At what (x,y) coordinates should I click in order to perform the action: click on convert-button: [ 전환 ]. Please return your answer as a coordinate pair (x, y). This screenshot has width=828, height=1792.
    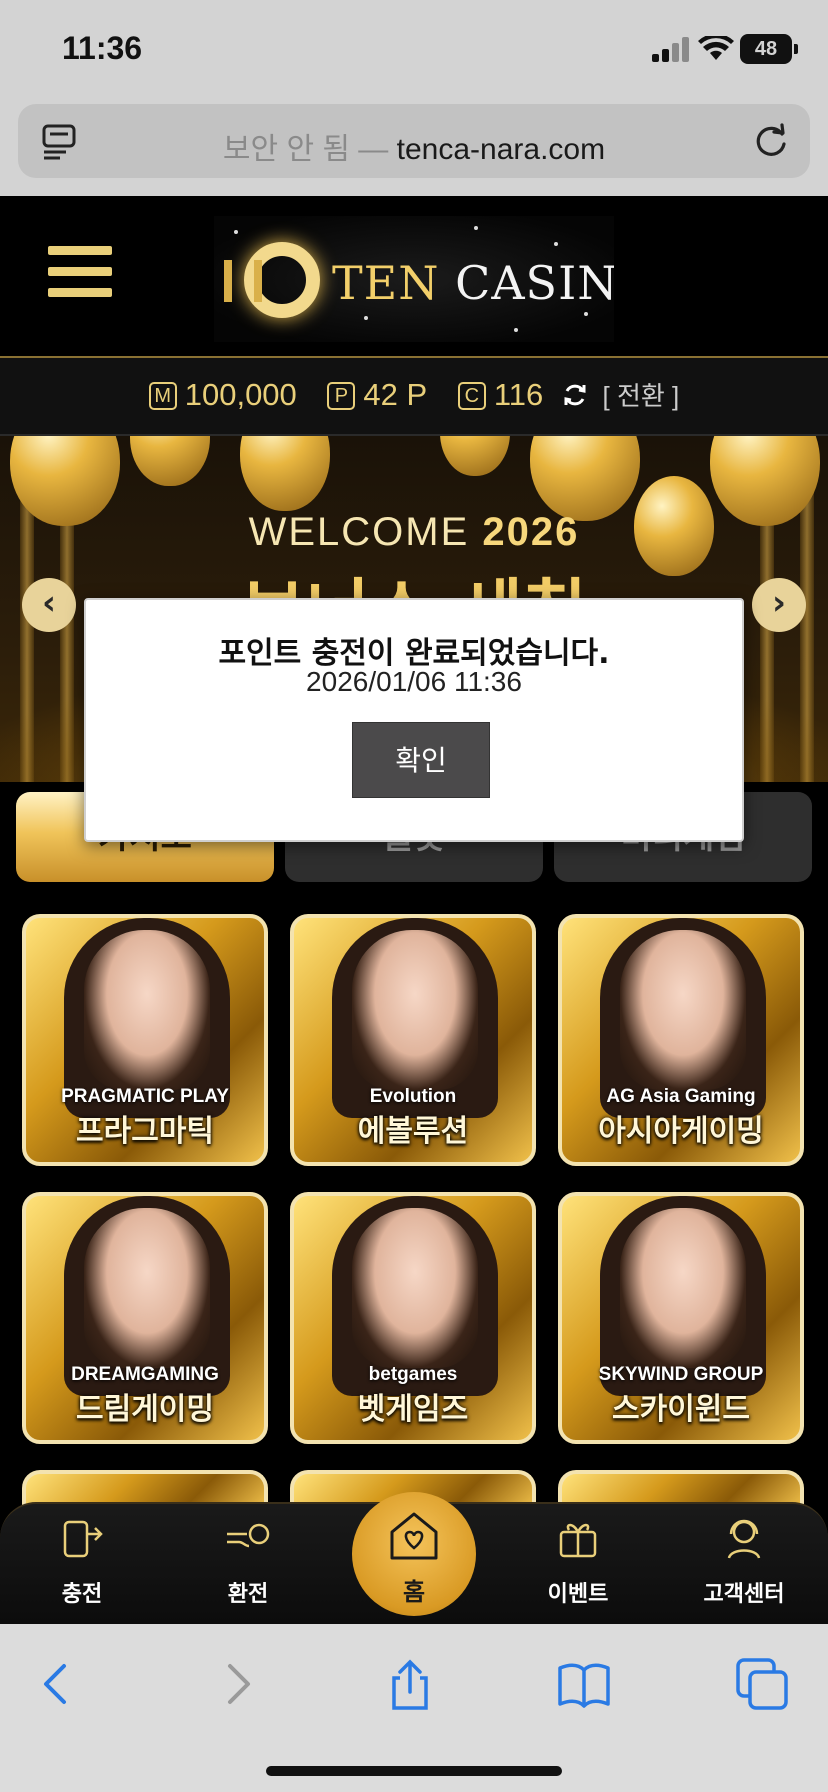
    Looking at the image, I should click on (641, 396).